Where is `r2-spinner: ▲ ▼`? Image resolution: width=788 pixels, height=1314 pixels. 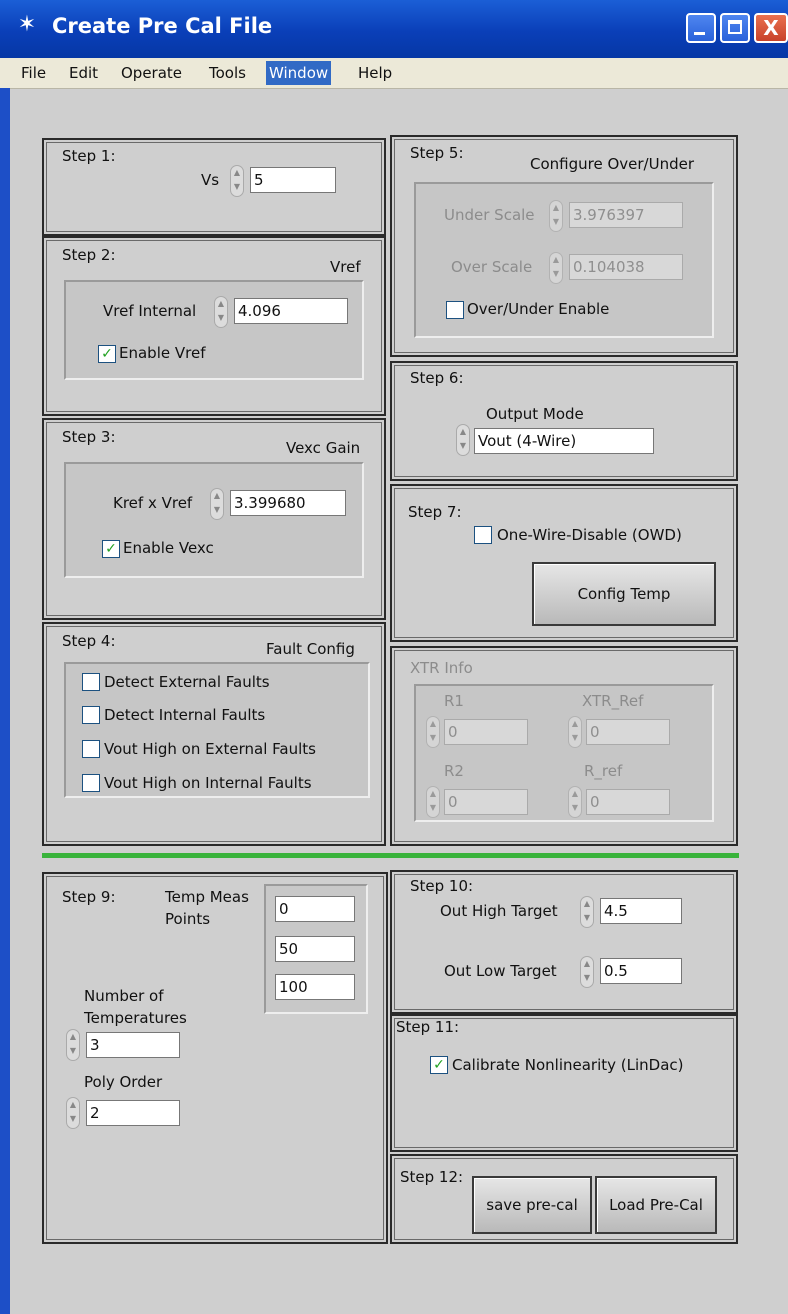 r2-spinner: ▲ ▼ is located at coordinates (433, 802).